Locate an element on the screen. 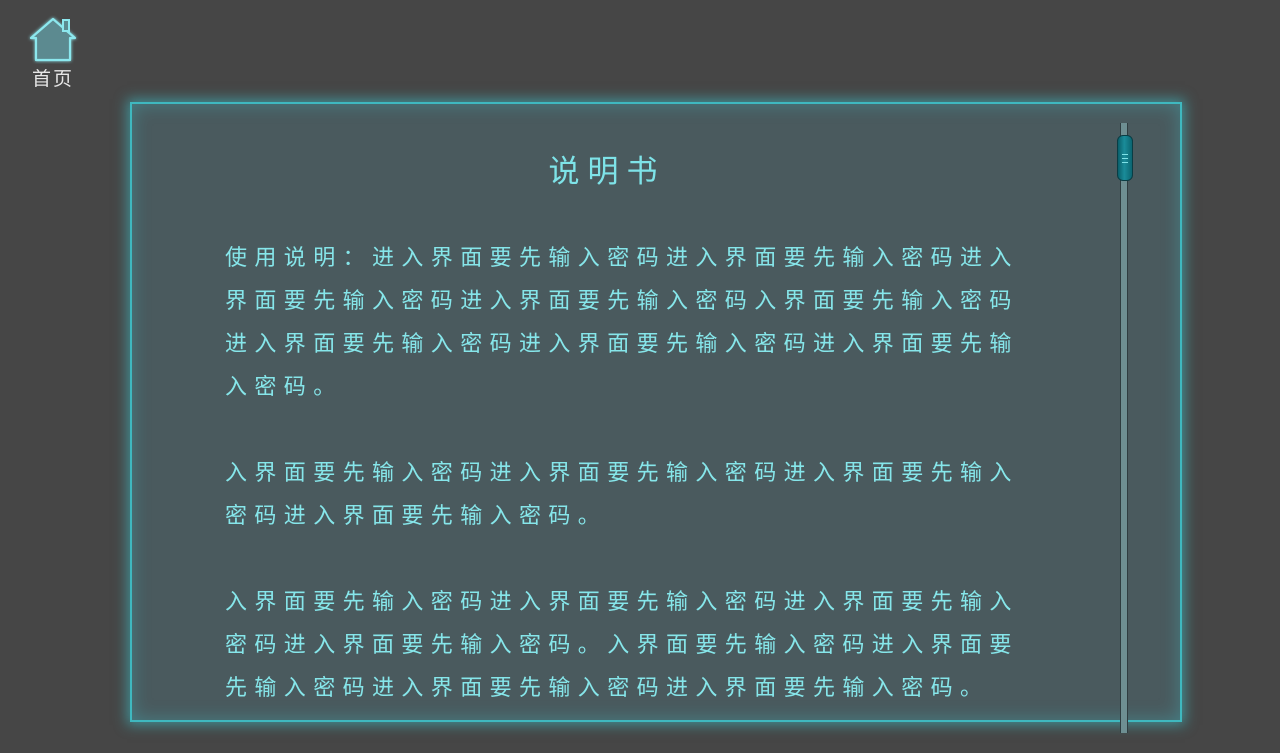 Image resolution: width=1280 pixels, height=753 pixels. page-title: 说明书 is located at coordinates (607, 172).